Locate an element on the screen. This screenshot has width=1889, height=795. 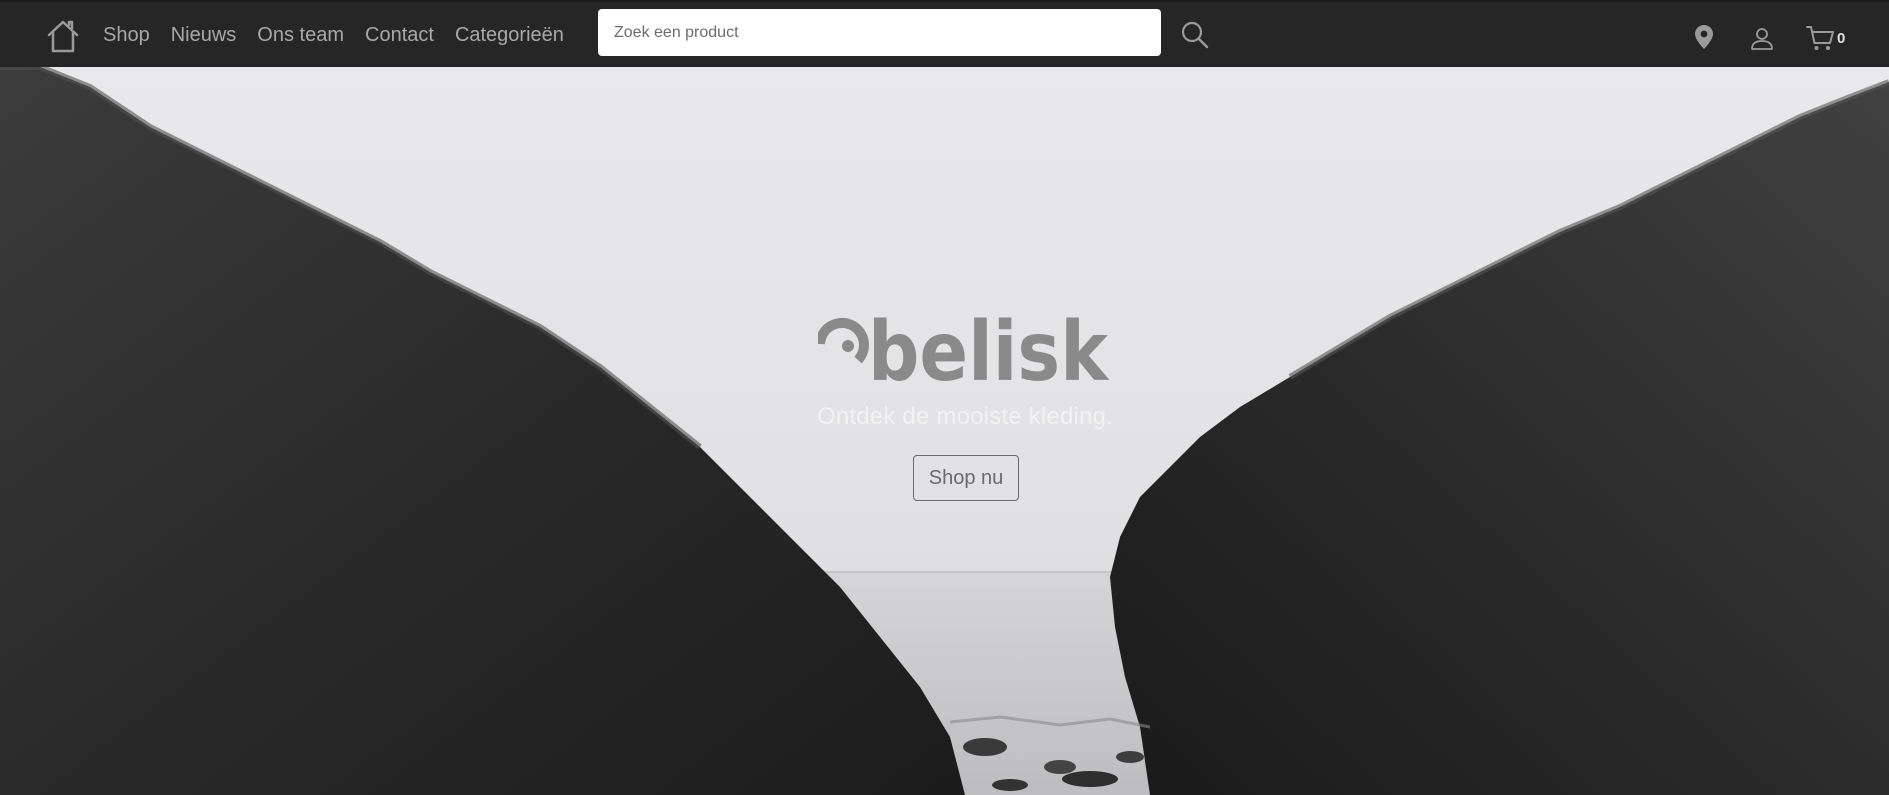
main-nav: Shop Nieuws Ons team Contact Categorieën is located at coordinates (344, 35).